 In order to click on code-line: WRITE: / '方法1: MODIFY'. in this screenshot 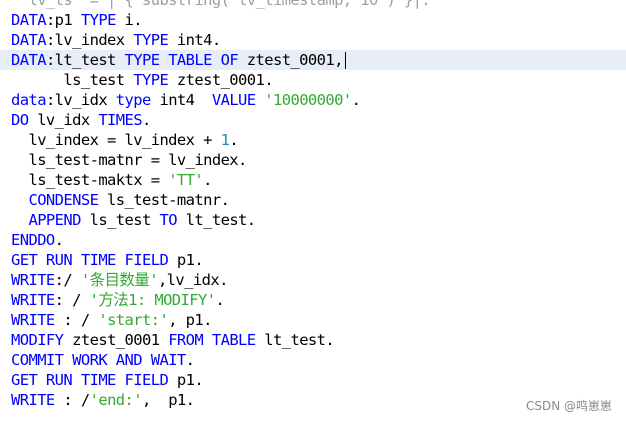, I will do `click(313, 300)`.